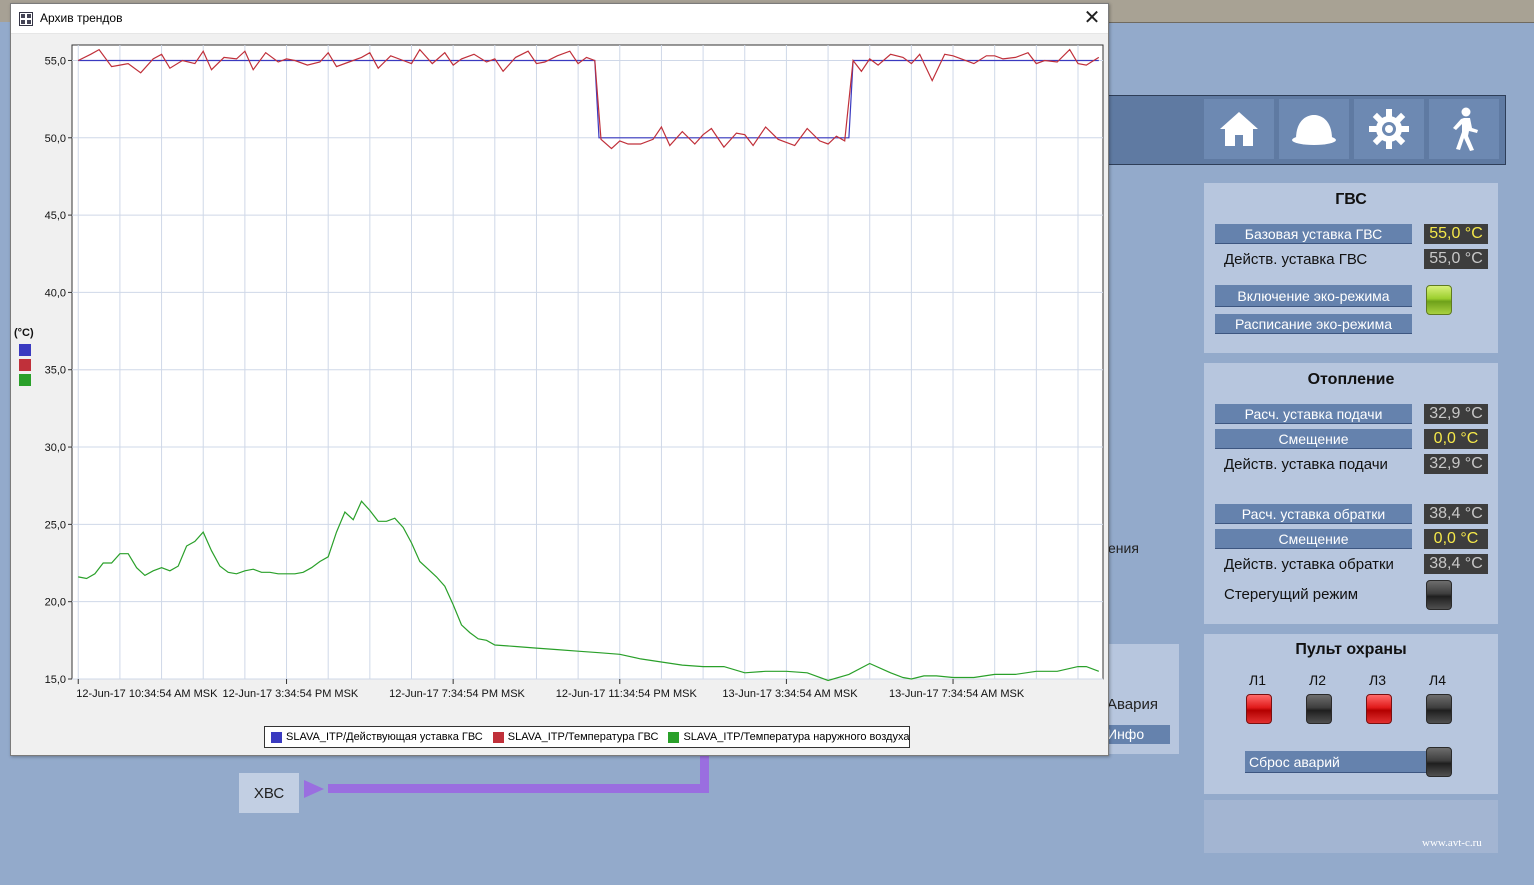 This screenshot has width=1534, height=885. What do you see at coordinates (1313, 234) in the screenshot?
I see `base-setpoint-button: Базовая уставка ГВС` at bounding box center [1313, 234].